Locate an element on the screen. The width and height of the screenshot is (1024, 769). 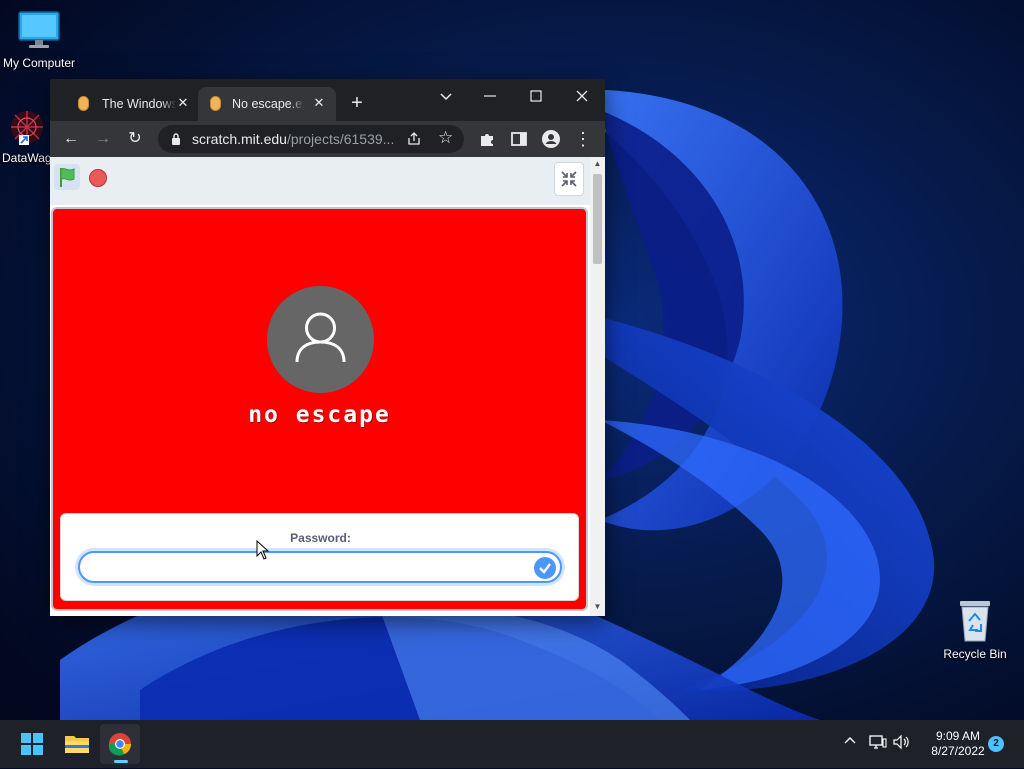
ask-prompt-box: Password: is located at coordinates (319, 557).